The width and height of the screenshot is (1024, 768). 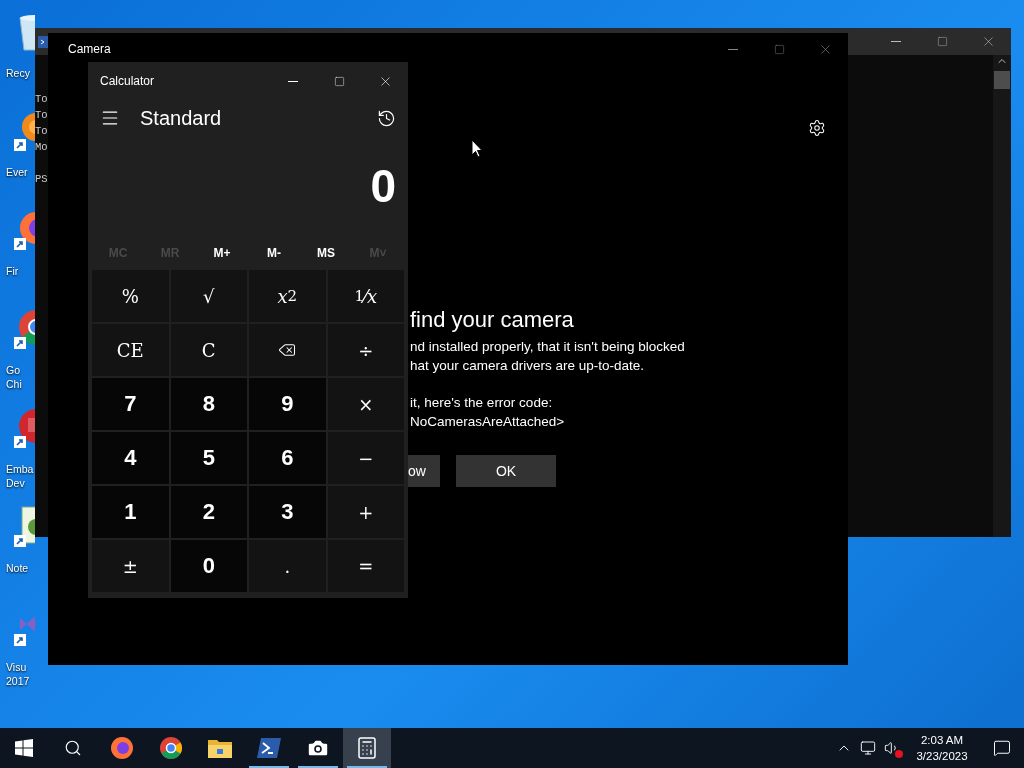 What do you see at coordinates (181, 118) in the screenshot?
I see `mode-title: Standard` at bounding box center [181, 118].